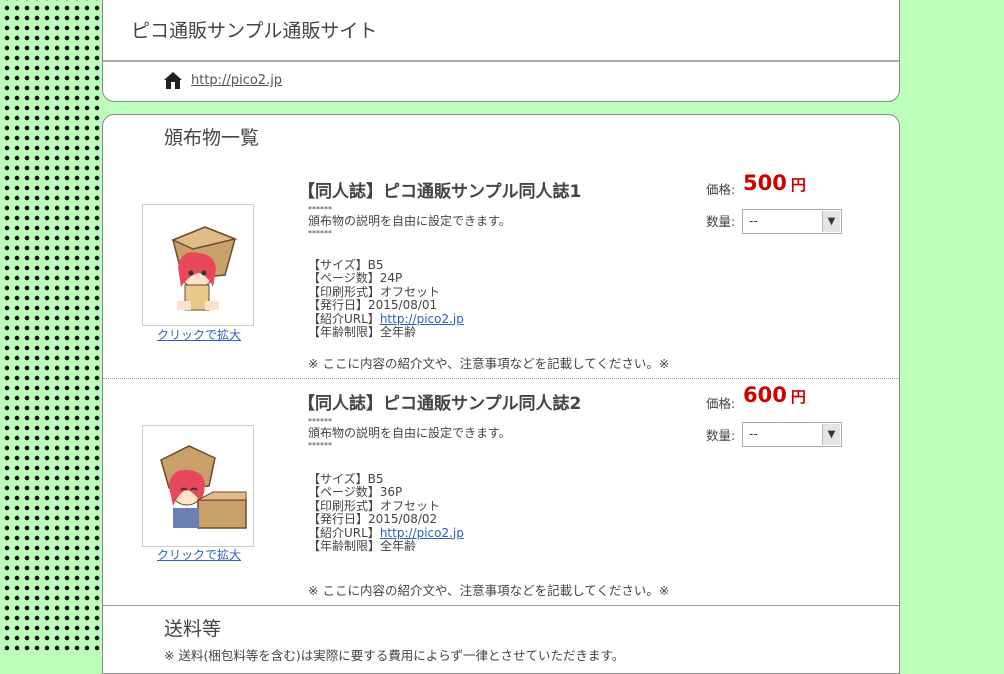 The width and height of the screenshot is (1004, 674). What do you see at coordinates (501, 378) in the screenshot?
I see `item-divider` at bounding box center [501, 378].